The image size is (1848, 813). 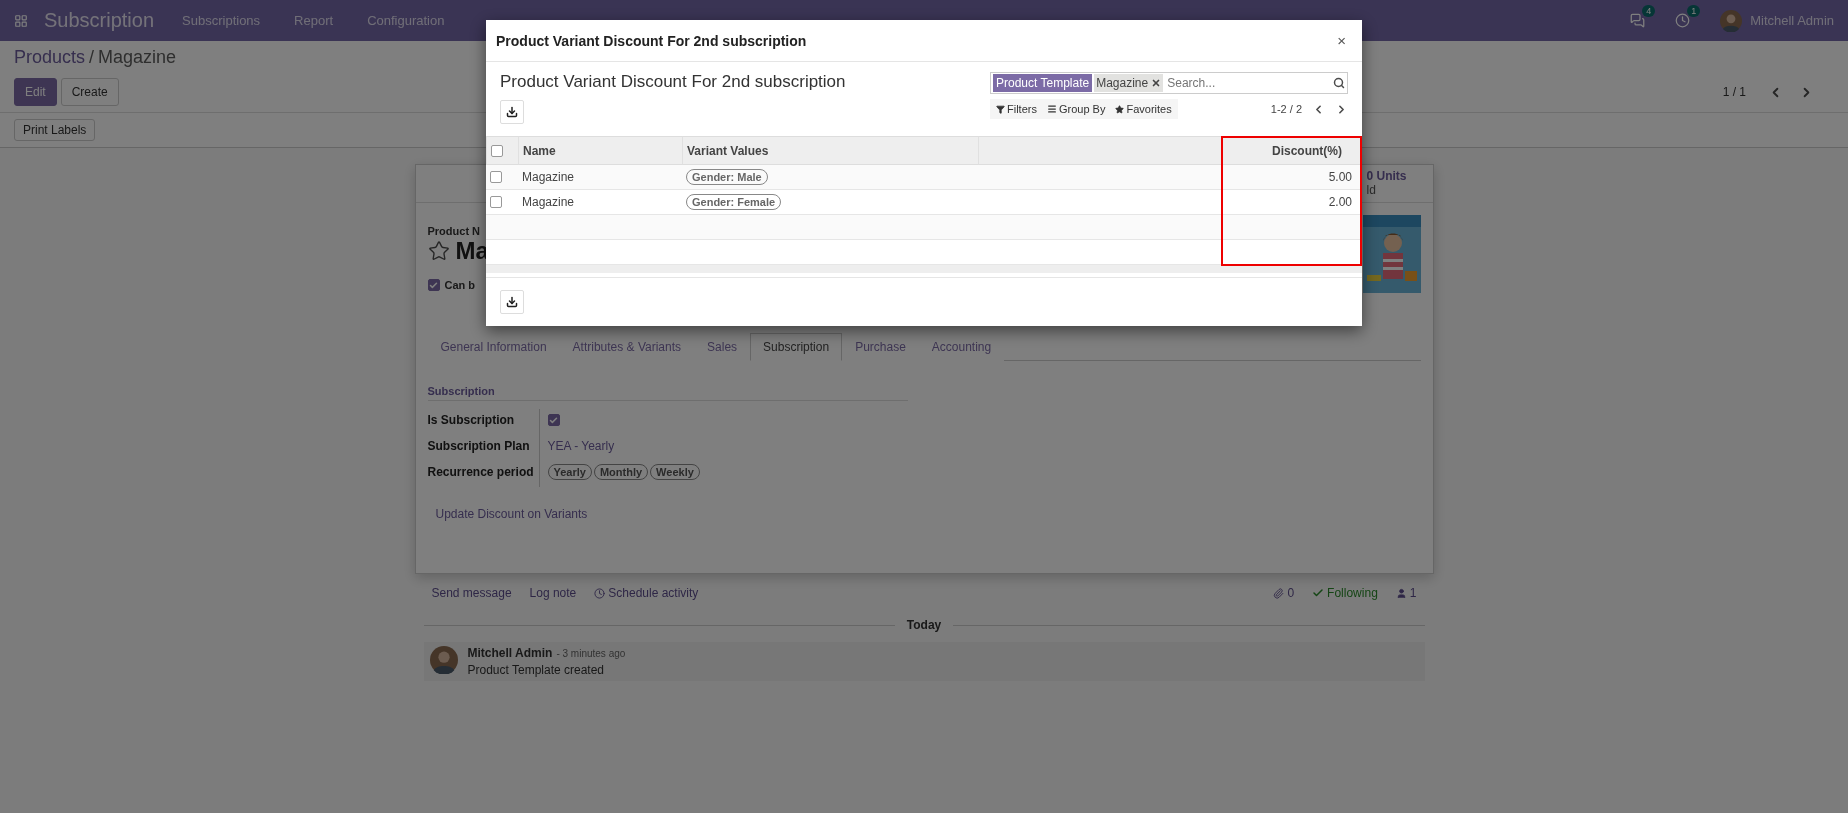 What do you see at coordinates (1396, 183) in the screenshot?
I see `stat-button: 0 Units ld` at bounding box center [1396, 183].